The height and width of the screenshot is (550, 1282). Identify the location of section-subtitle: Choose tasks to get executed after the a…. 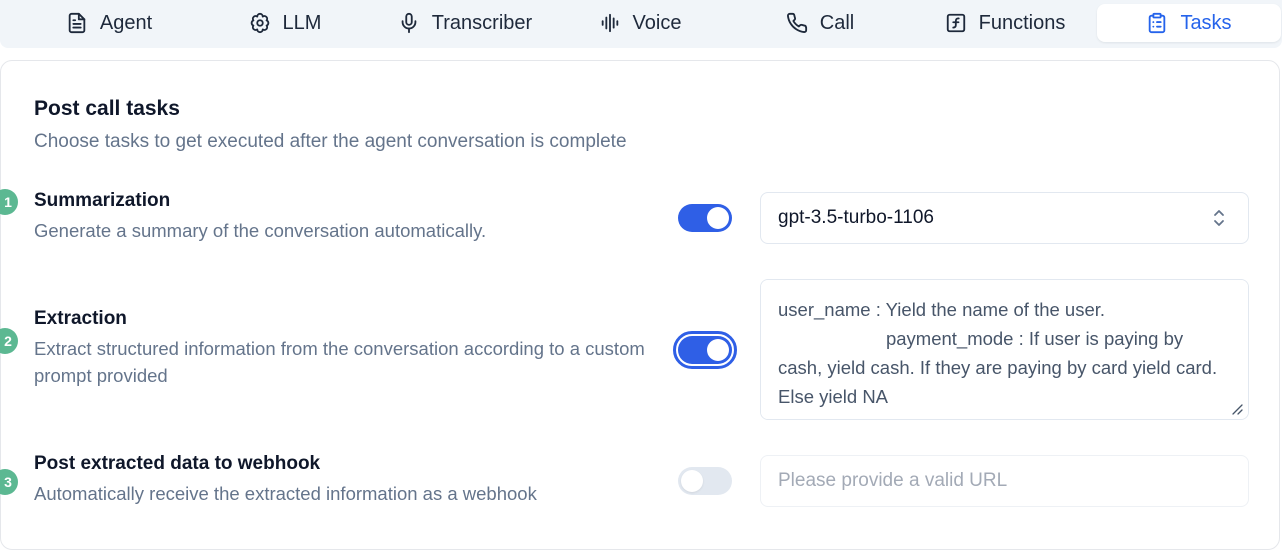
(330, 141).